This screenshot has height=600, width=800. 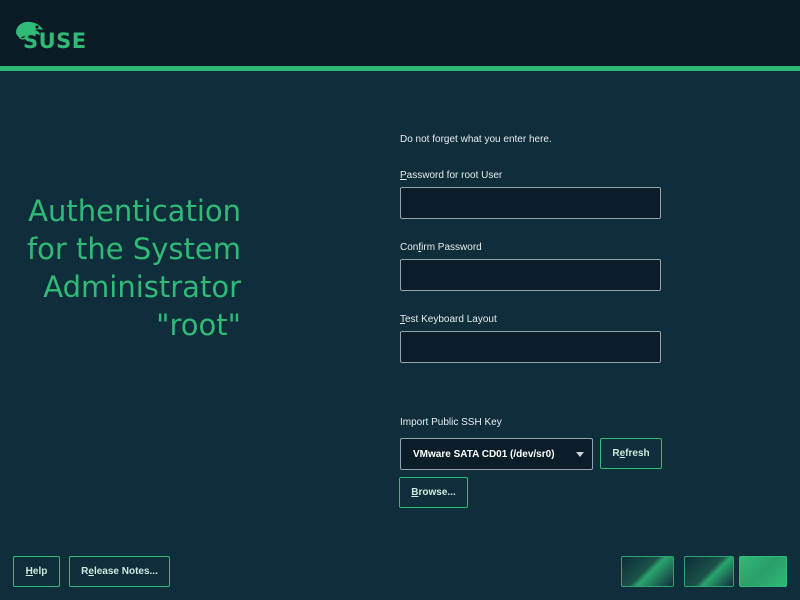 What do you see at coordinates (530, 275) in the screenshot?
I see `confirm-password-field` at bounding box center [530, 275].